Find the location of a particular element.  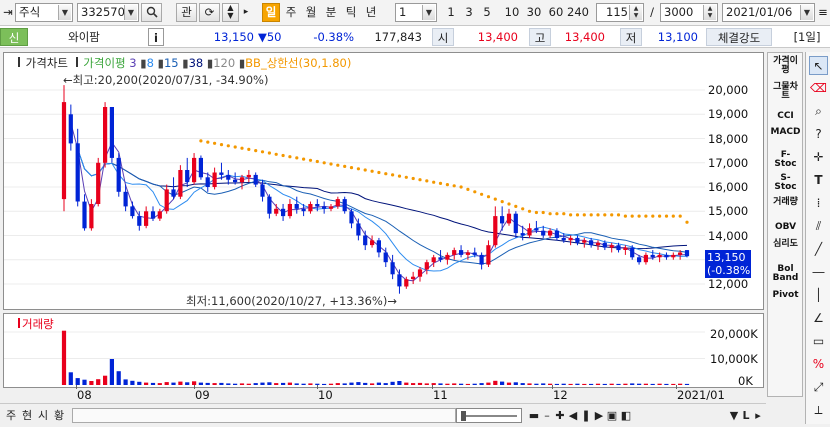

indicator-net-button: 그물차트 is located at coordinates (785, 92).